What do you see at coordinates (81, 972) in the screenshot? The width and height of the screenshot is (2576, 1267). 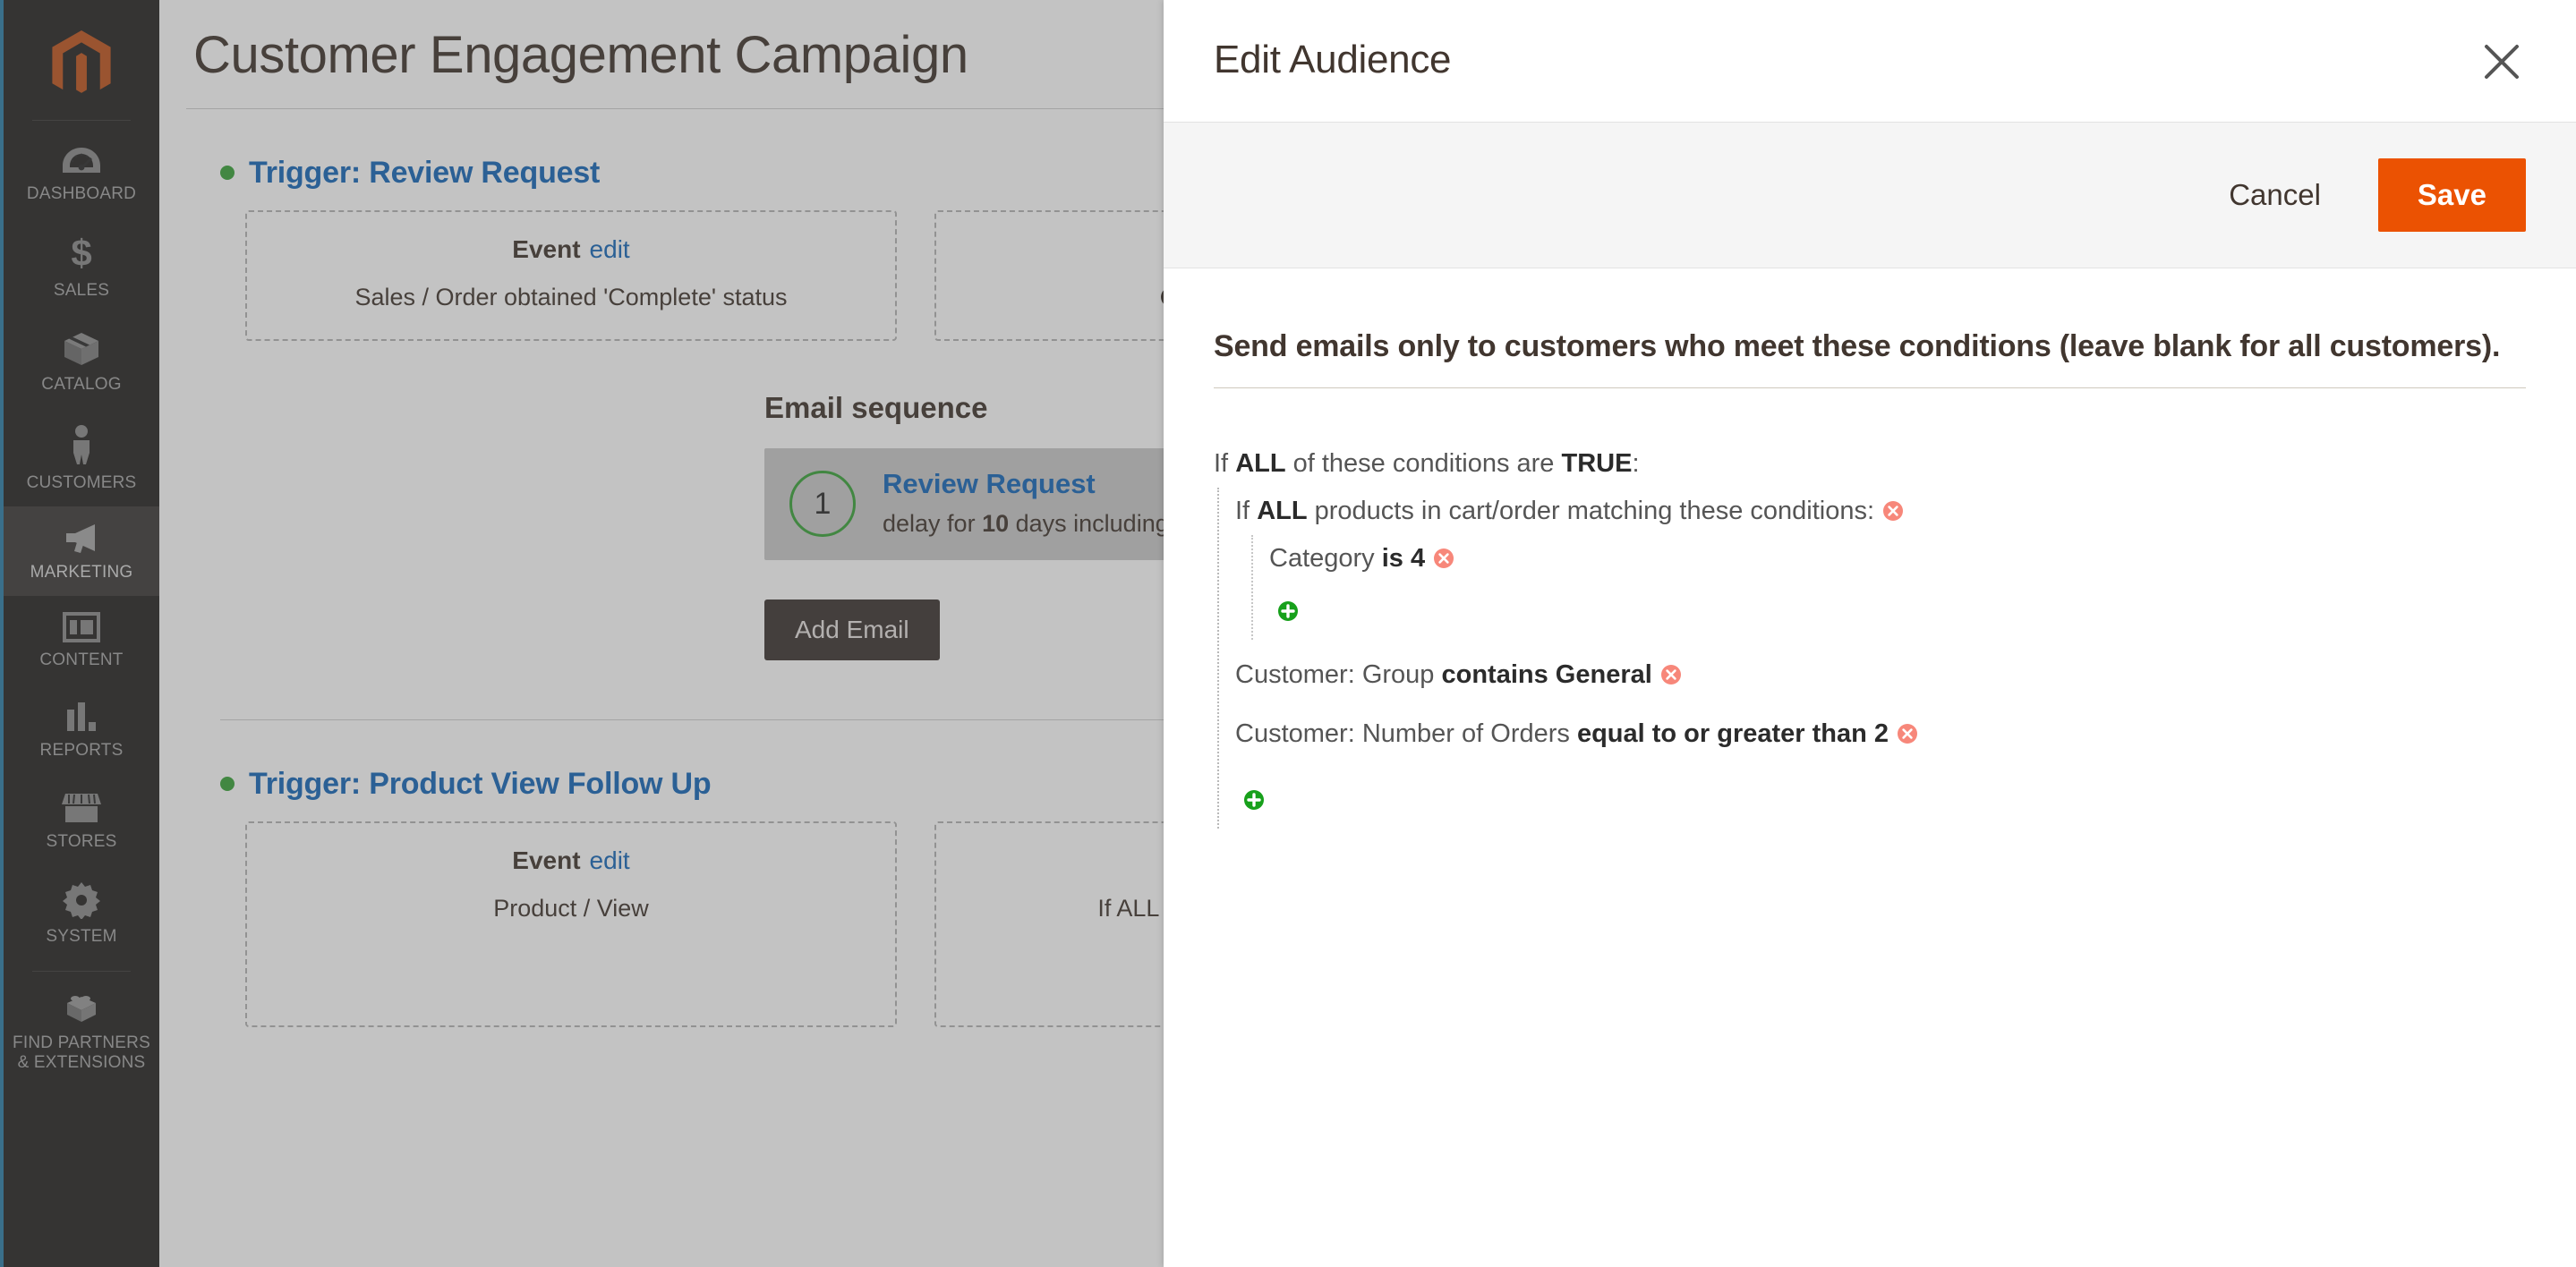 I see `sidebar-divider-bottom` at bounding box center [81, 972].